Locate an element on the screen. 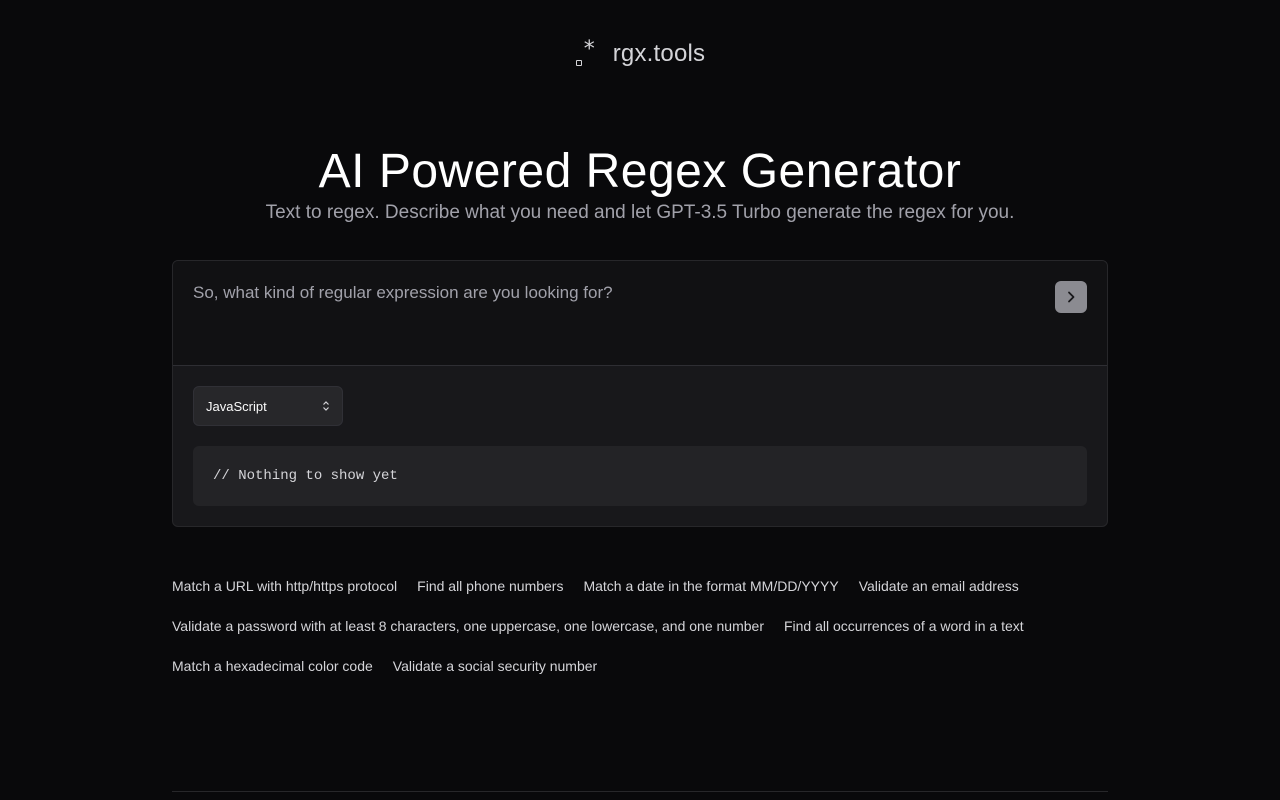 This screenshot has height=800, width=1280. suggestion-word-occurrences: Find all occurrences of a word in a text is located at coordinates (904, 626).